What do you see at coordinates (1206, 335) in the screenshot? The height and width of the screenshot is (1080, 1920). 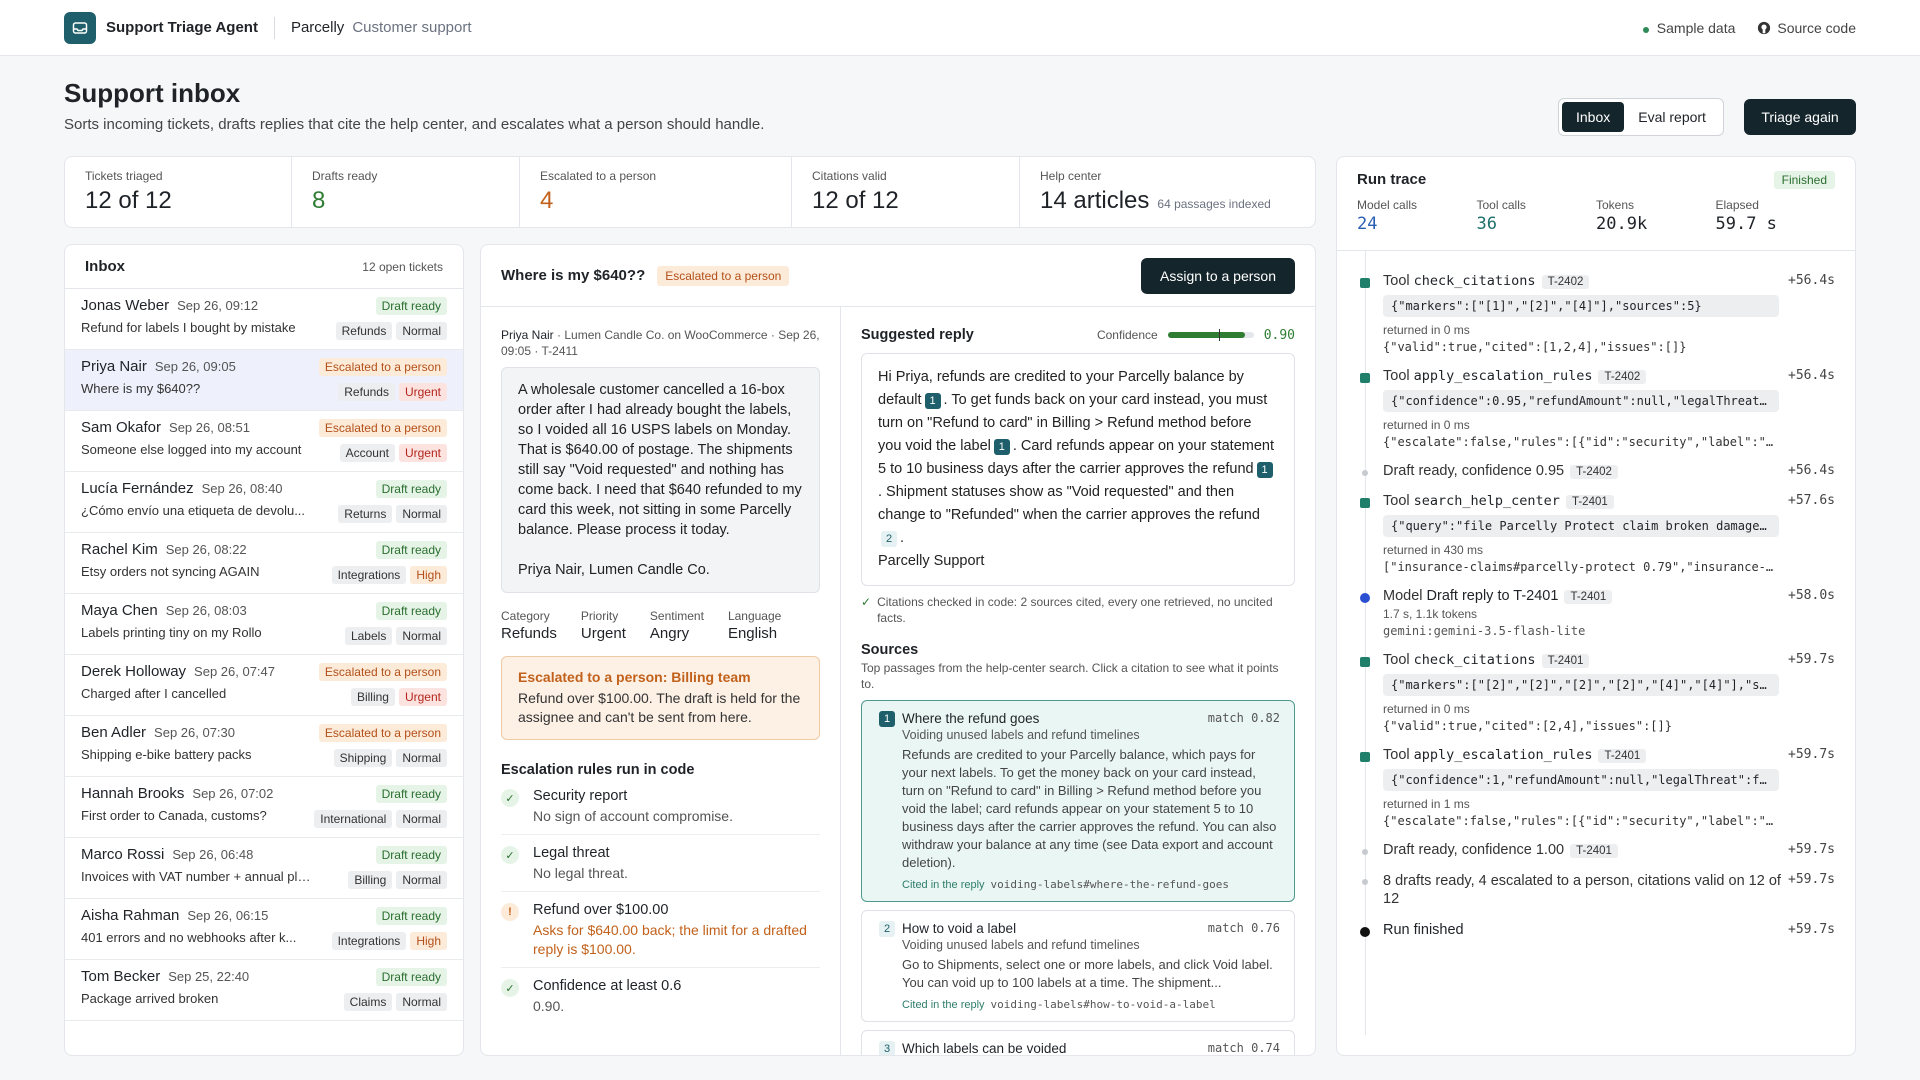 I see `confidence-fill` at bounding box center [1206, 335].